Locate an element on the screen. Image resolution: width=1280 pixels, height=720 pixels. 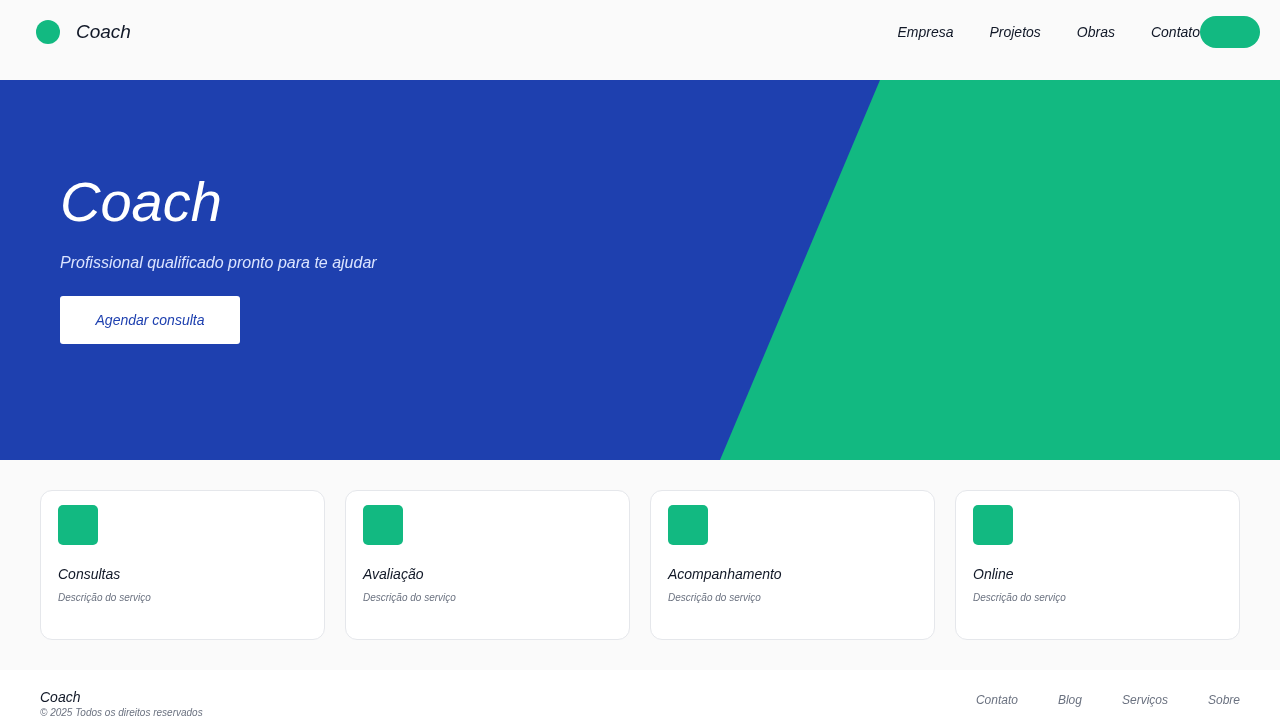
service-title: Online is located at coordinates (994, 574).